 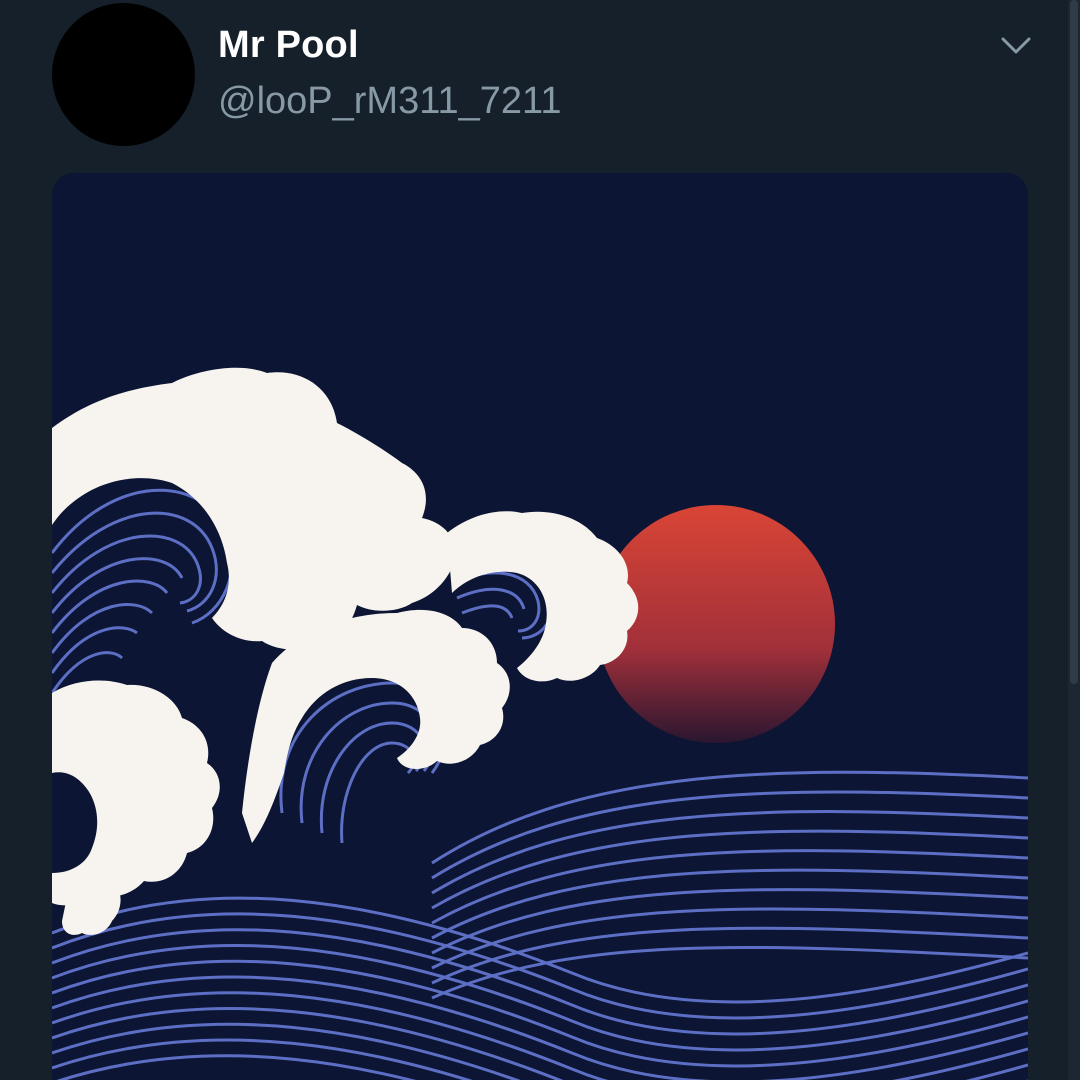 I want to click on scrollbar, so click(x=1074, y=540).